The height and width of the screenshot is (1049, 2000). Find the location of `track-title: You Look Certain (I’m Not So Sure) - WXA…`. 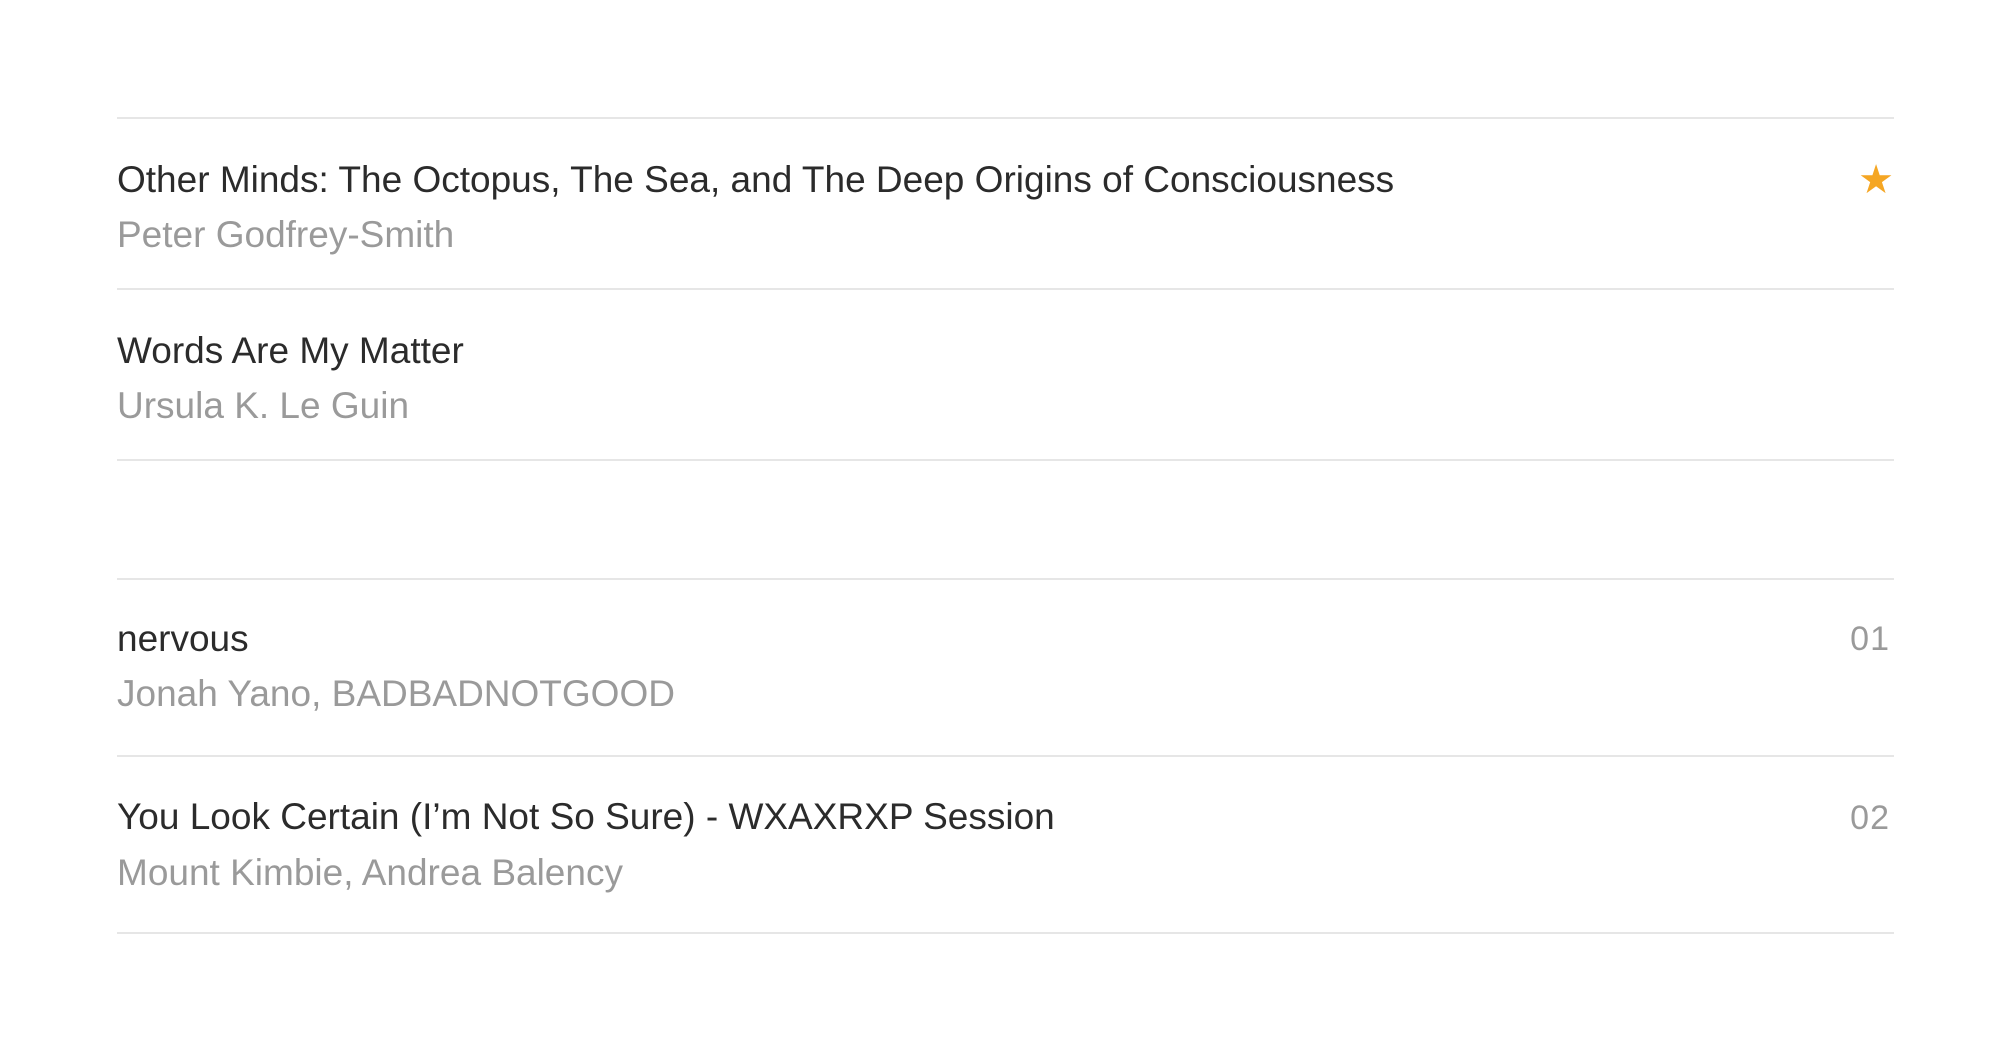

track-title: You Look Certain (I’m Not So Sure) - WXA… is located at coordinates (586, 816).